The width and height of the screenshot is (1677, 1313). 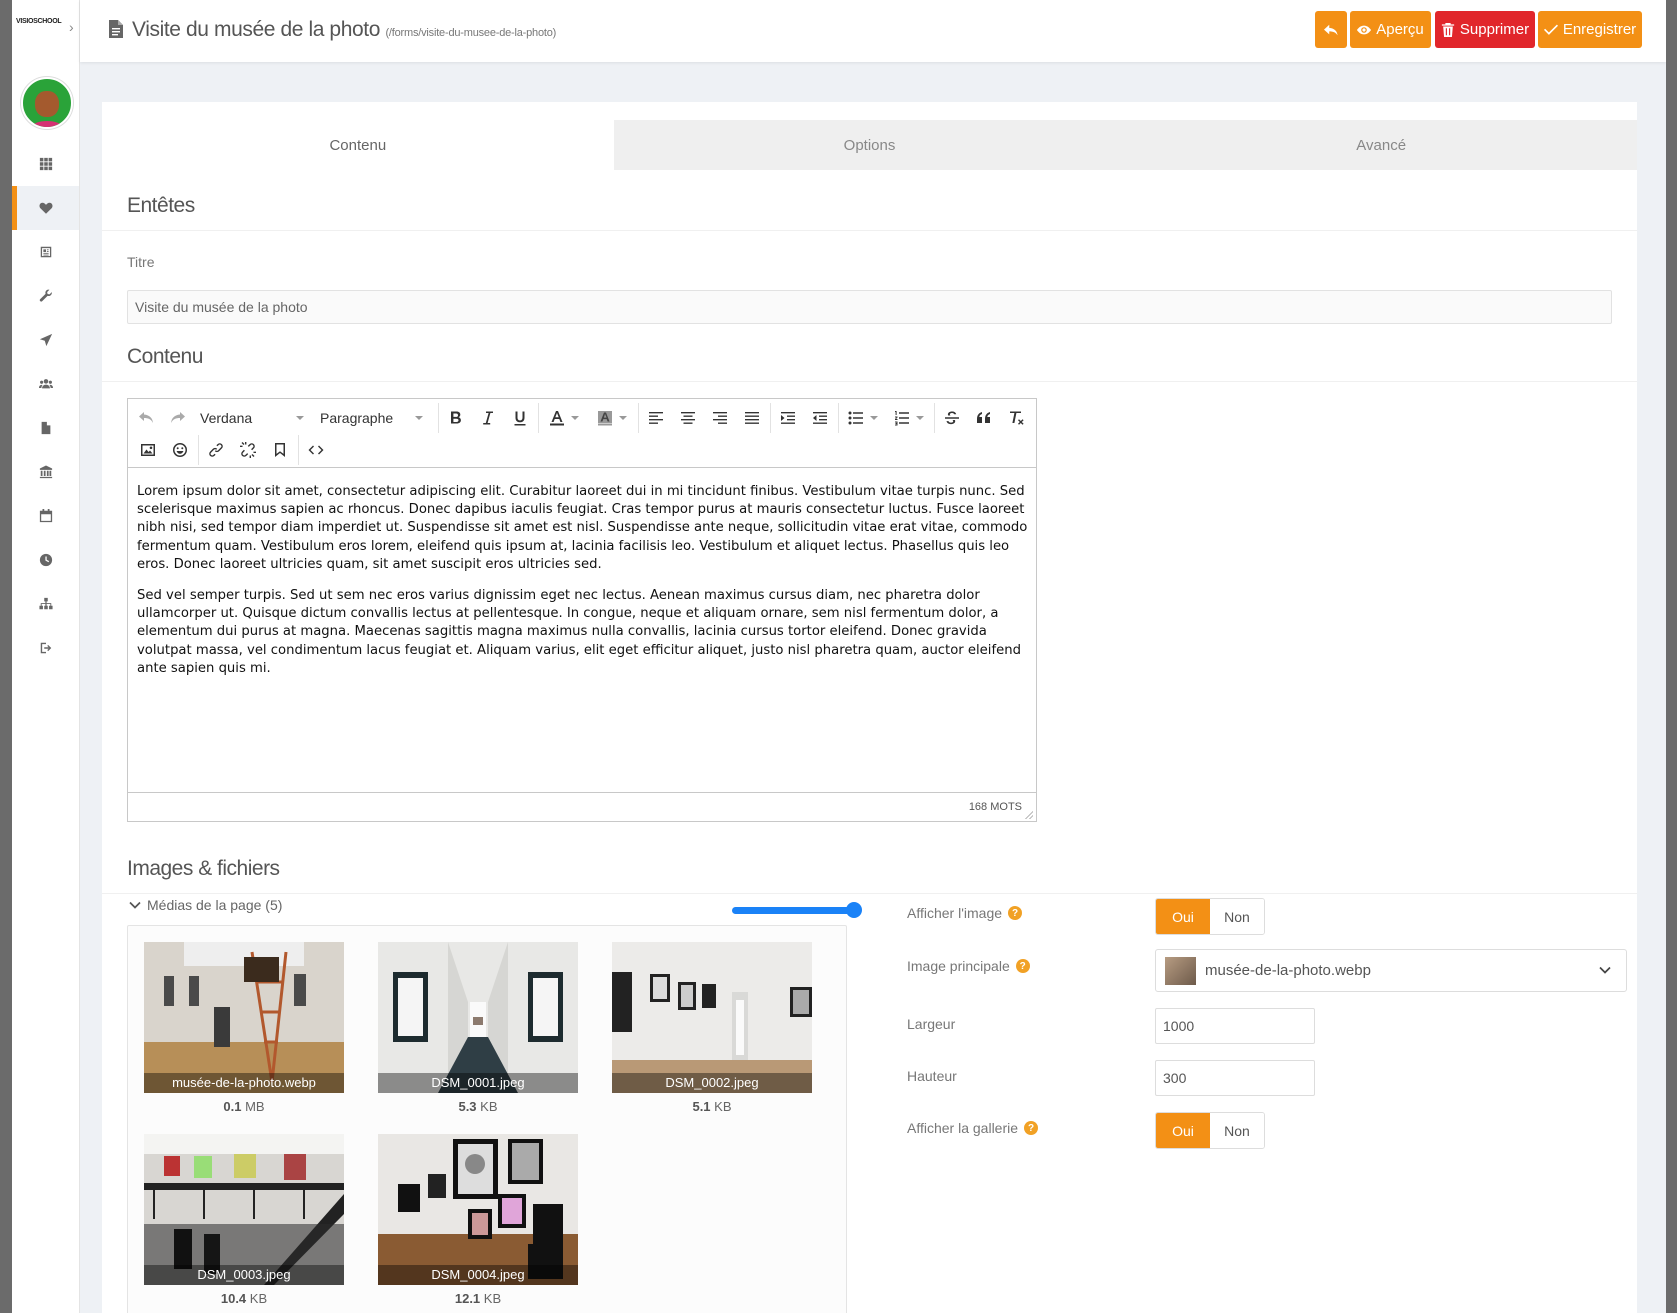 What do you see at coordinates (1390, 29) in the screenshot?
I see `preview-button: Aperçu` at bounding box center [1390, 29].